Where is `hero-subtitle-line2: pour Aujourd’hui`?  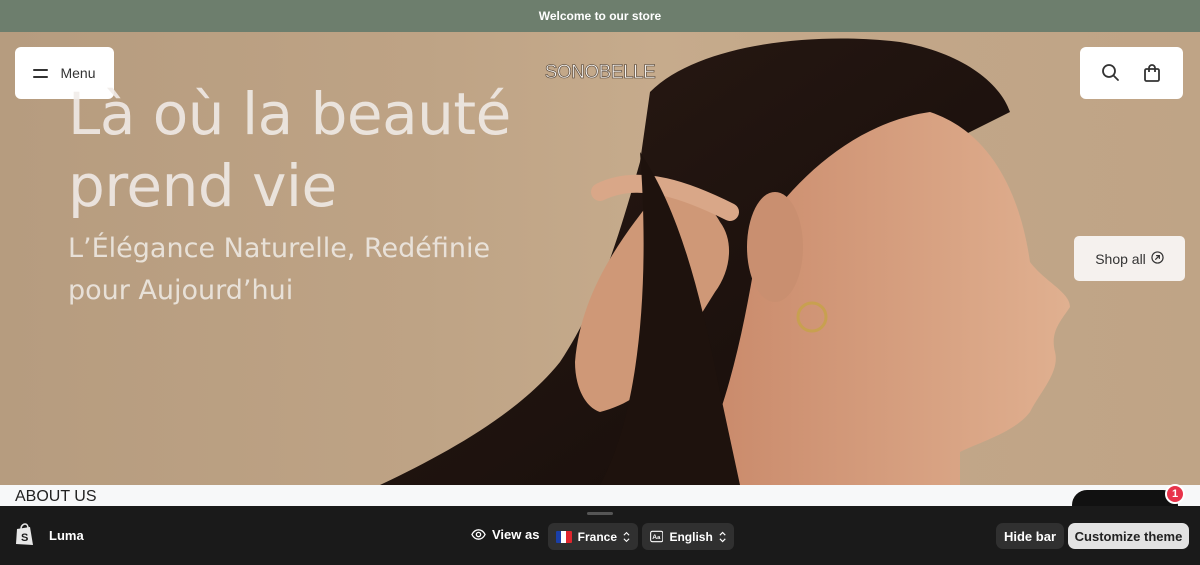 hero-subtitle-line2: pour Aujourd’hui is located at coordinates (181, 290).